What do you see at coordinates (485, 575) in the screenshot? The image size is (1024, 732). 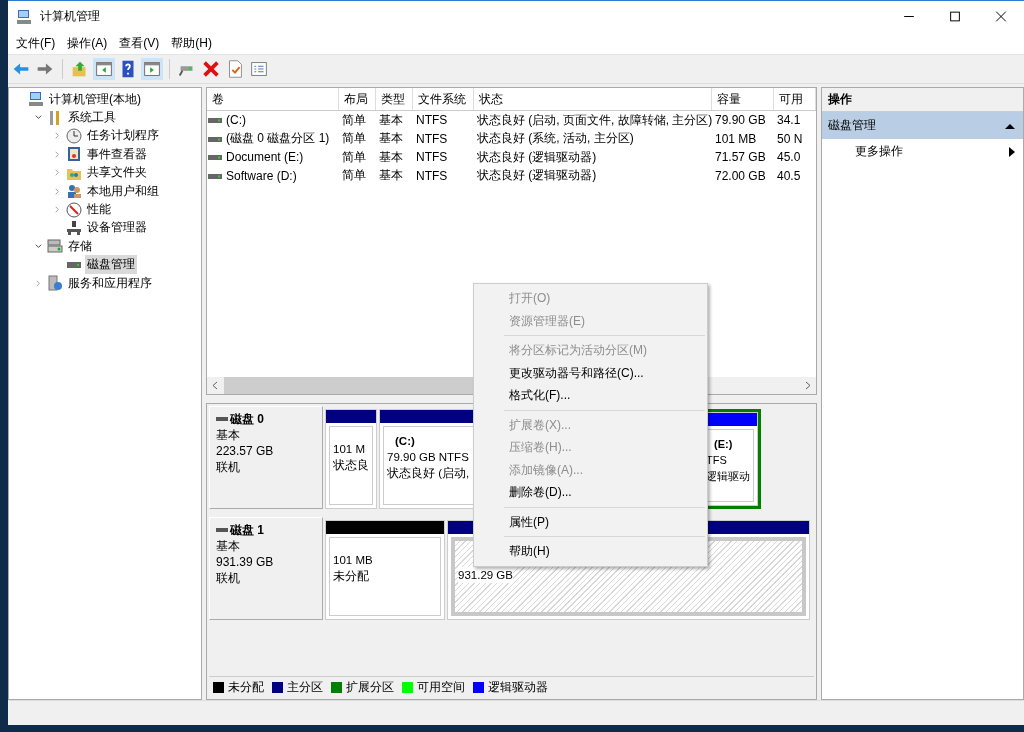 I see `partition-info: 931.29 GB` at bounding box center [485, 575].